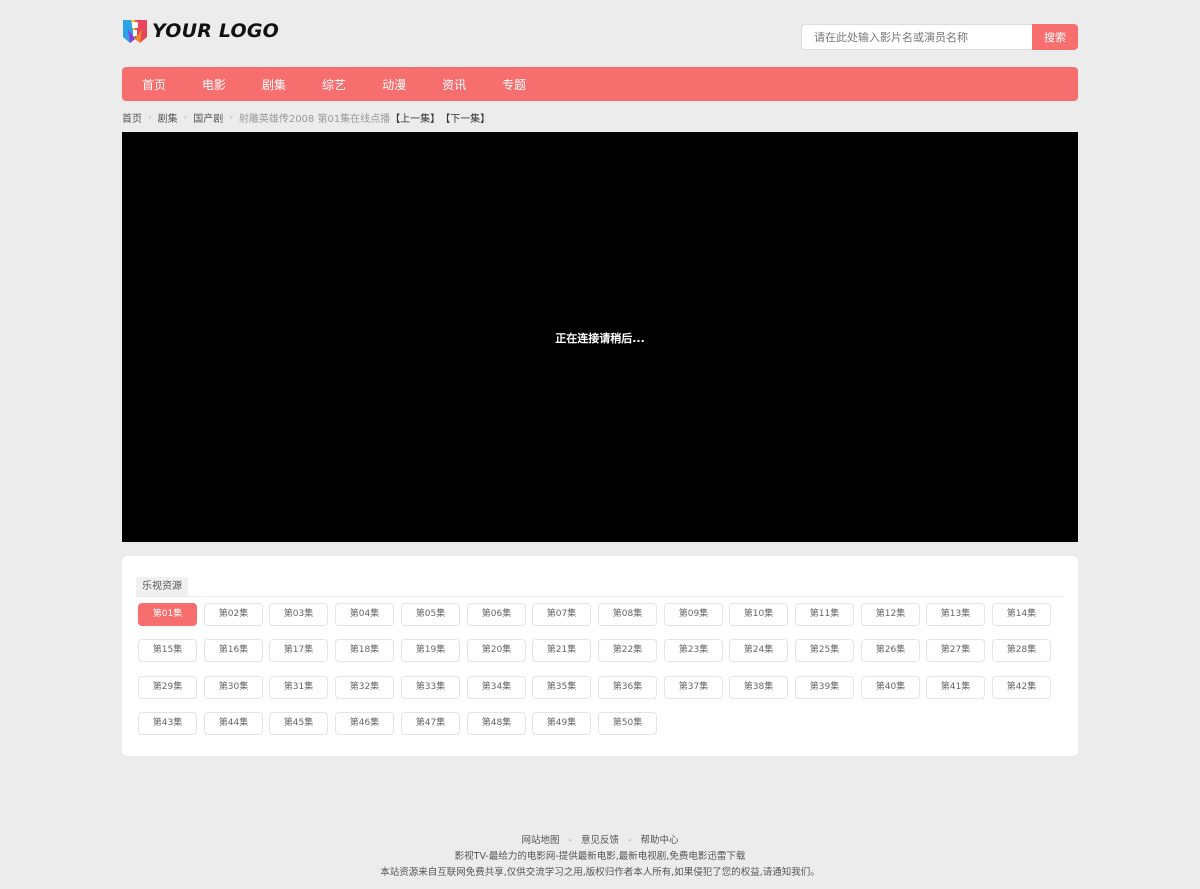 Image resolution: width=1200 pixels, height=889 pixels. I want to click on logo: YOUR LOGO, so click(200, 31).